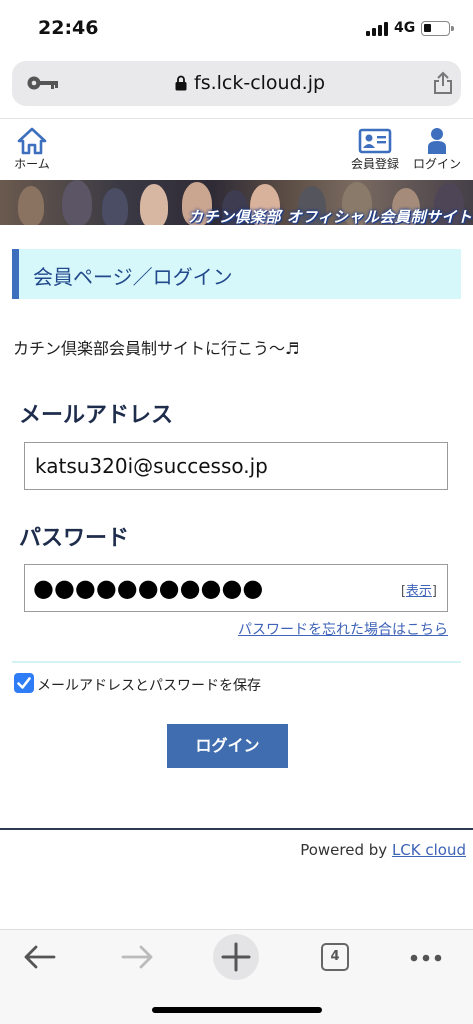  I want to click on battery-icon, so click(437, 28).